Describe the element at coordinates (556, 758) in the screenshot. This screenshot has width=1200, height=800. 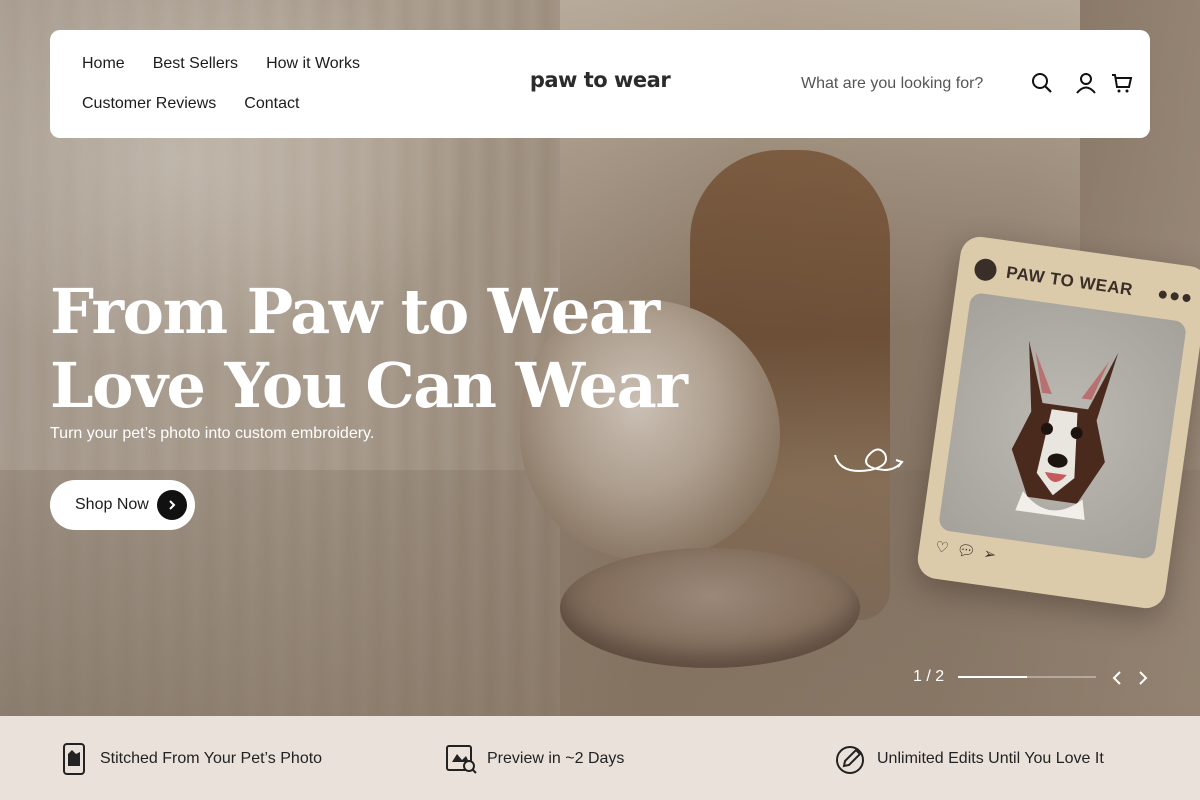
I see `feature-label: Preview in ~2 Days` at that location.